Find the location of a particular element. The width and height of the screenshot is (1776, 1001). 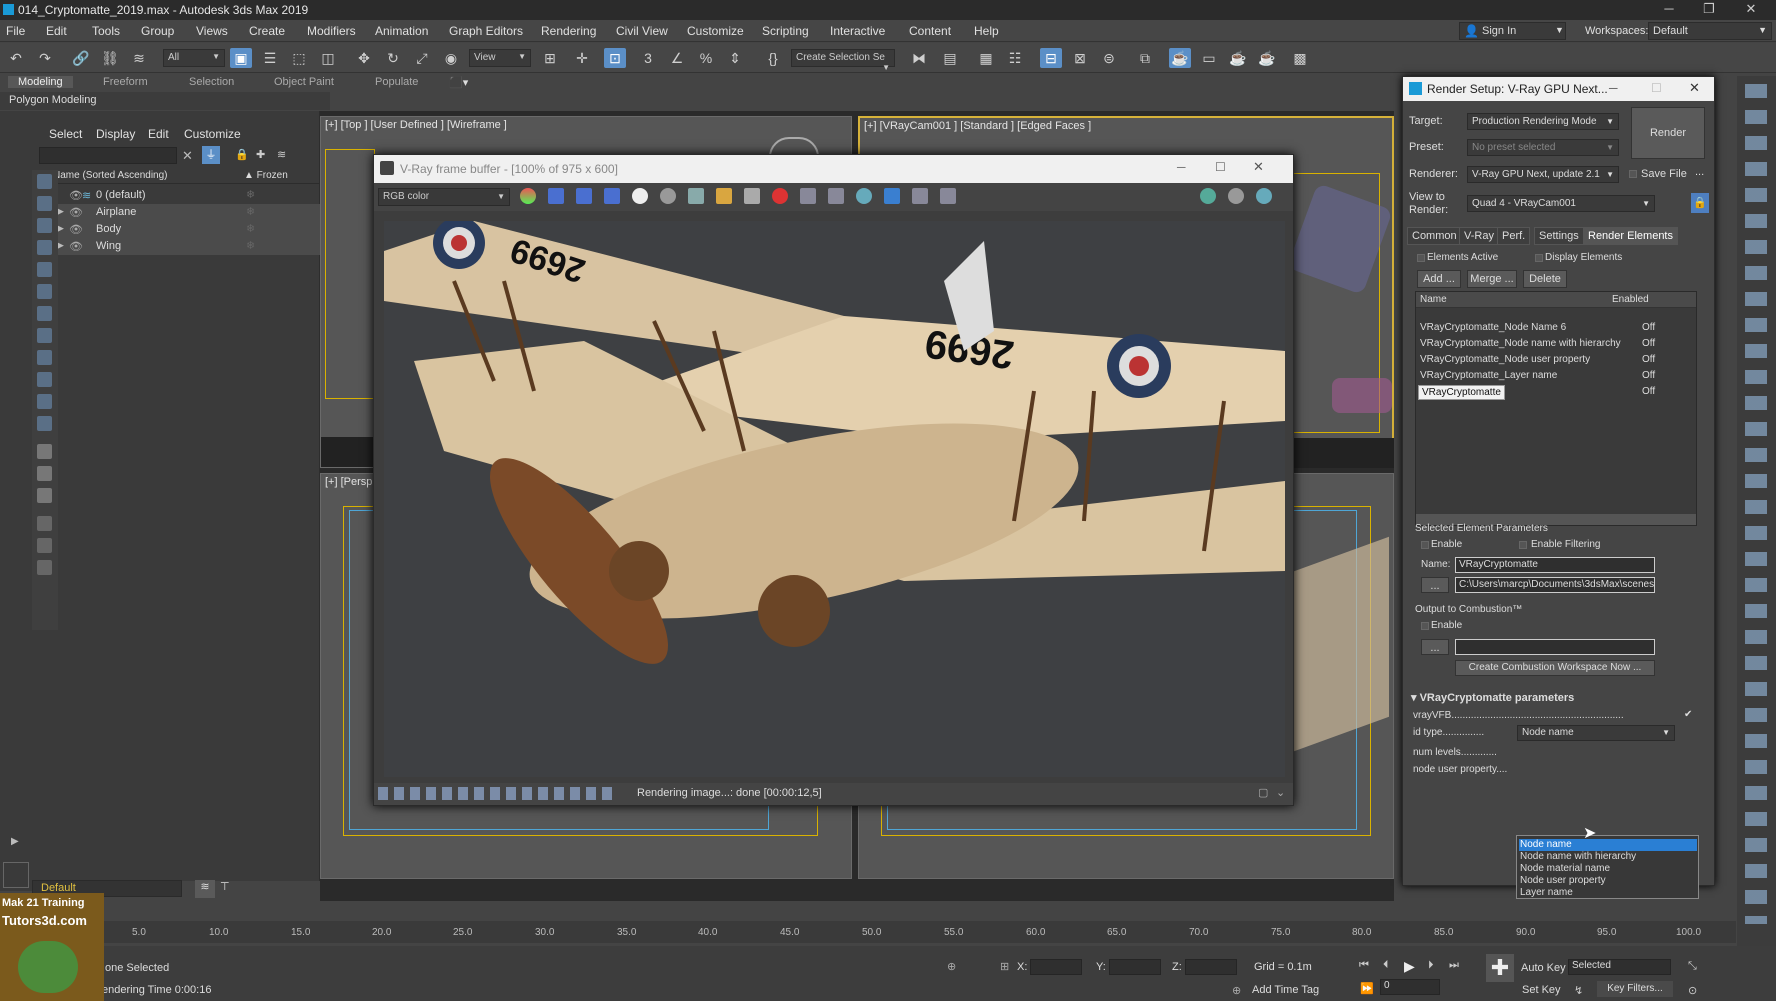

se-menu-customize: Customize is located at coordinates (212, 134).